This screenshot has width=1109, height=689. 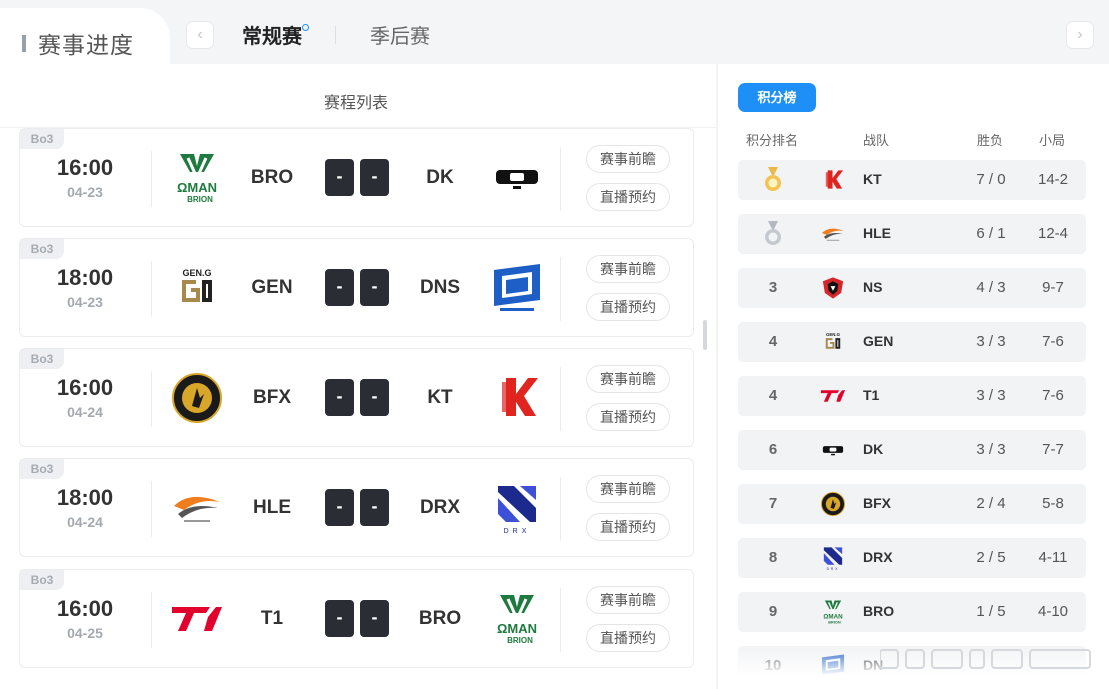 What do you see at coordinates (356, 507) in the screenshot?
I see `match-card: Bo3 18:00 04-24 HLE - - DRX 赛事前瞻 直播预约` at bounding box center [356, 507].